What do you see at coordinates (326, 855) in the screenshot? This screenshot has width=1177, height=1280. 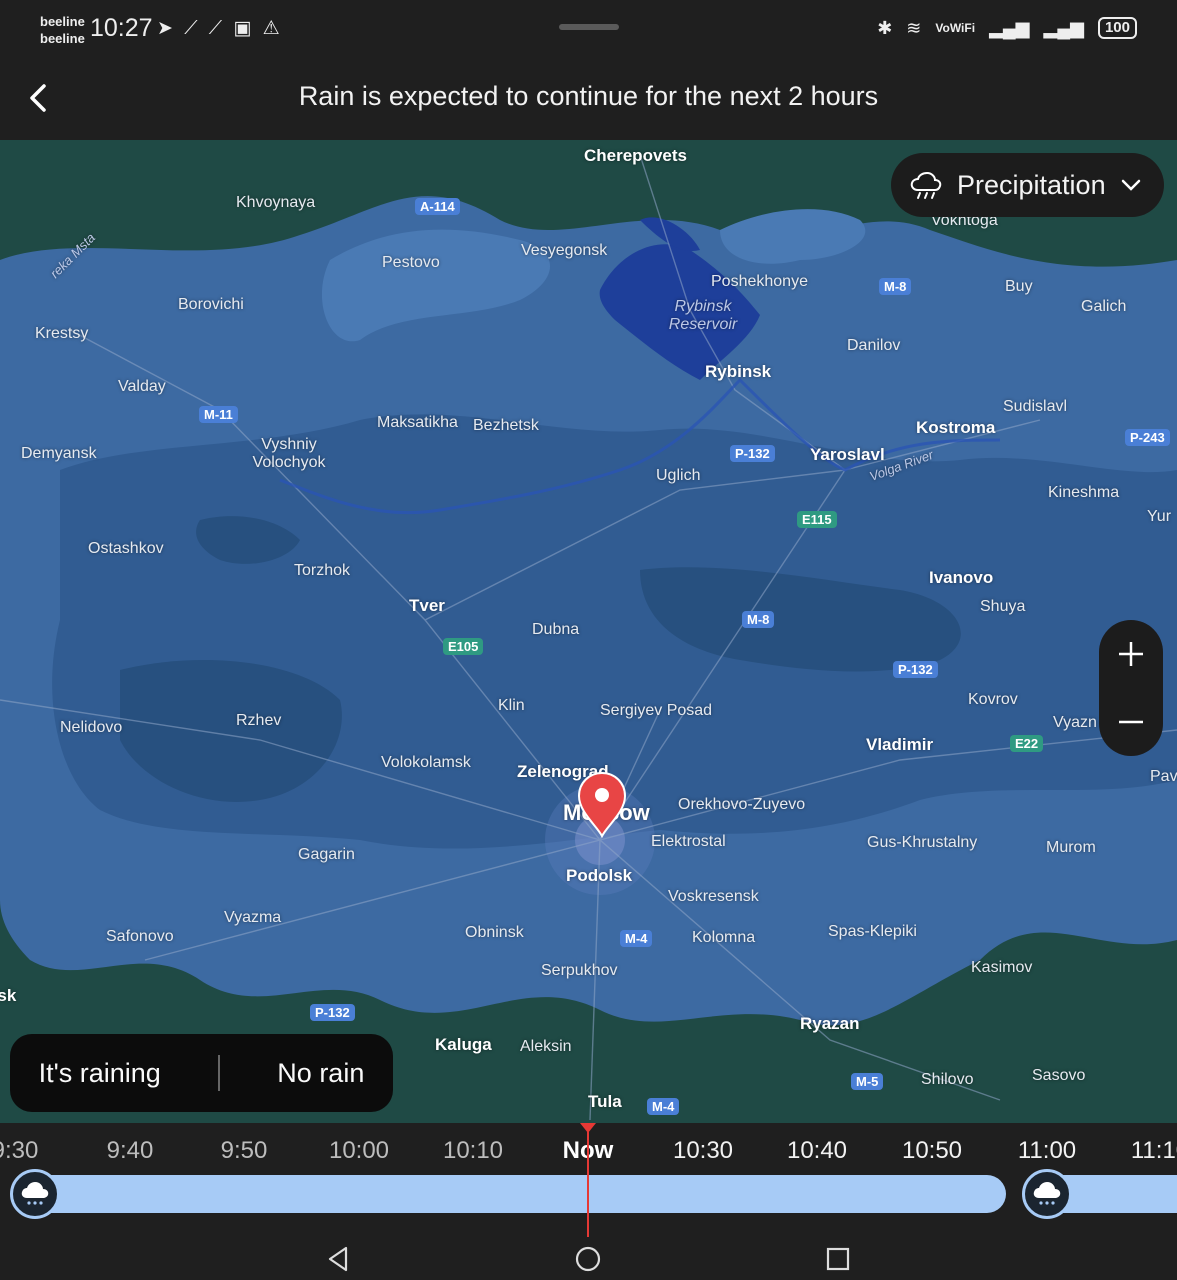 I see `map-city-label: Gagarin` at bounding box center [326, 855].